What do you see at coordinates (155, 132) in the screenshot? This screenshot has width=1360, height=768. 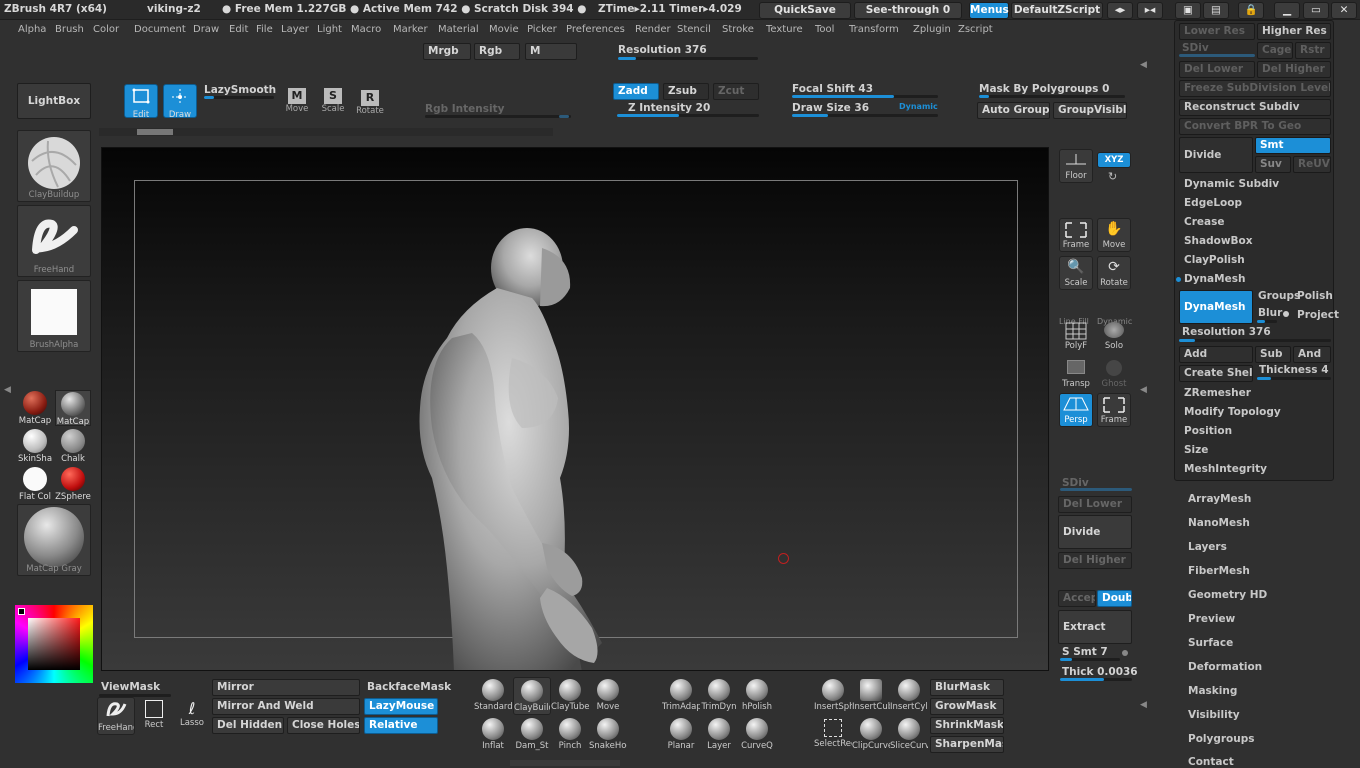 I see `toolbar-scroll-thumb` at bounding box center [155, 132].